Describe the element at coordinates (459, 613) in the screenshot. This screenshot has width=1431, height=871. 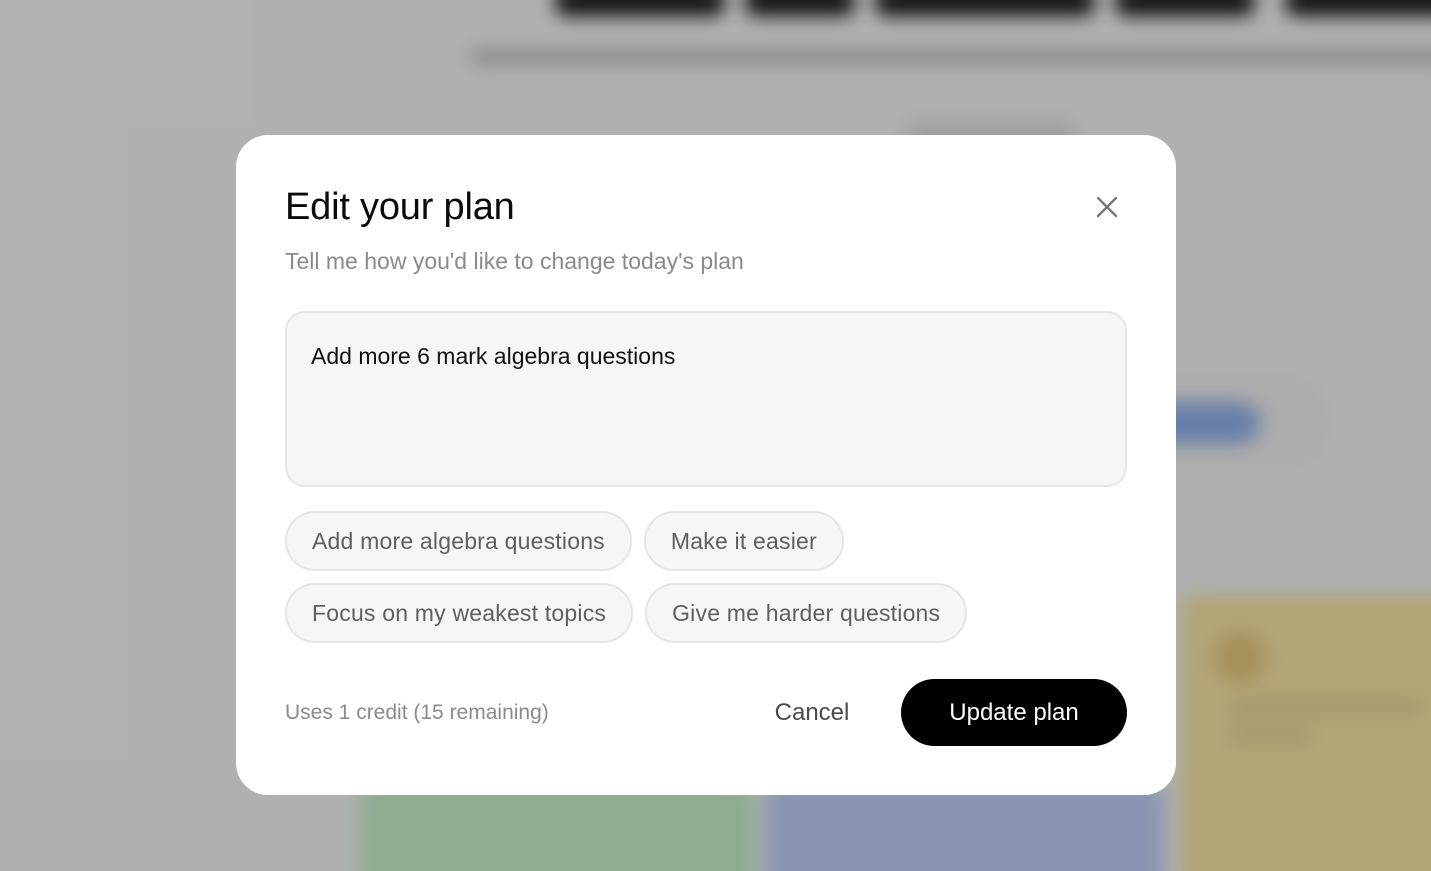
I see `suggestion-chip-weakest-topics: Focus on my weakest topics` at that location.